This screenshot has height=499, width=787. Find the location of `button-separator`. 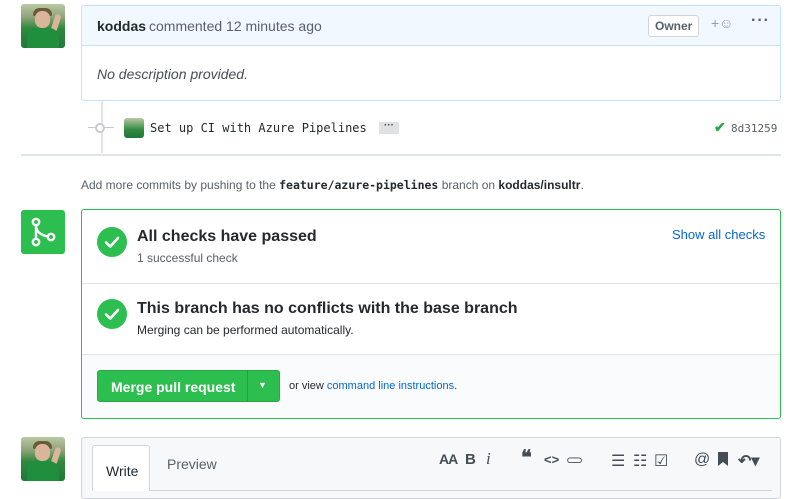

button-separator is located at coordinates (247, 386).